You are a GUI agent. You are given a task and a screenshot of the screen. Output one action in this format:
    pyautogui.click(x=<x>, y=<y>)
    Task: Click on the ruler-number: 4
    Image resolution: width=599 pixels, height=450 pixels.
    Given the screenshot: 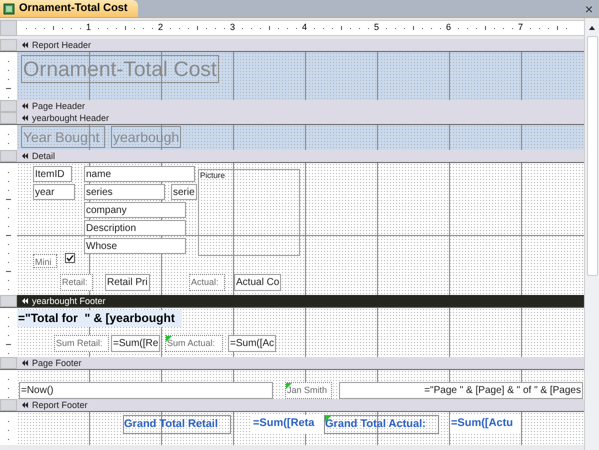 What is the action you would take?
    pyautogui.click(x=305, y=27)
    